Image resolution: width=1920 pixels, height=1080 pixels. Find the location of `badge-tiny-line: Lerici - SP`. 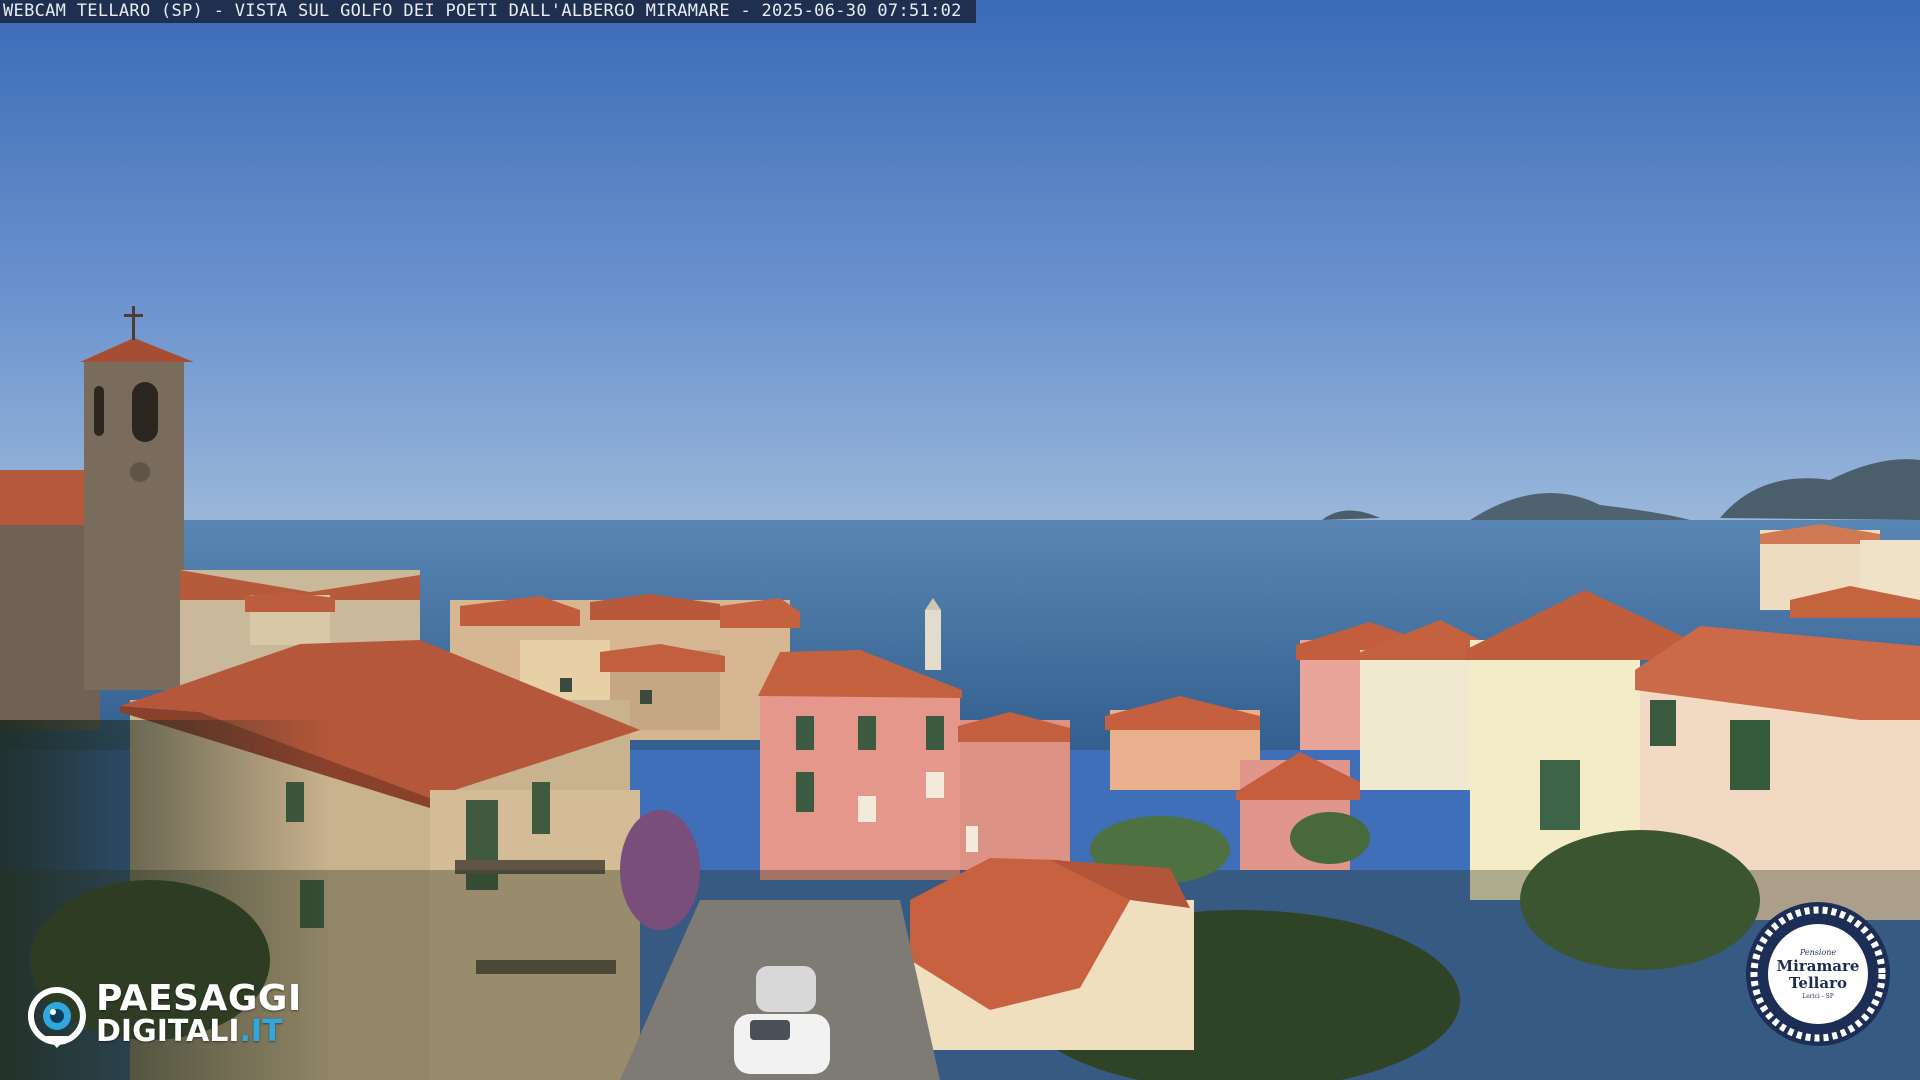

badge-tiny-line: Lerici - SP is located at coordinates (1818, 996).